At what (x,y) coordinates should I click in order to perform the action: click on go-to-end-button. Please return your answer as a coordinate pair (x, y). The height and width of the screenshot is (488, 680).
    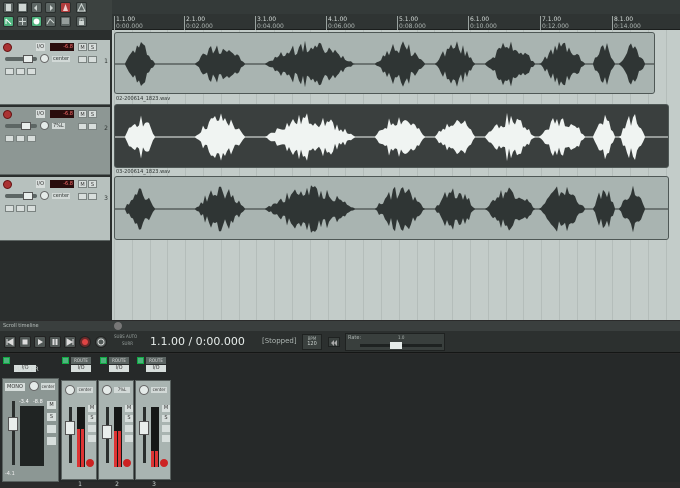
    Looking at the image, I should click on (70, 342).